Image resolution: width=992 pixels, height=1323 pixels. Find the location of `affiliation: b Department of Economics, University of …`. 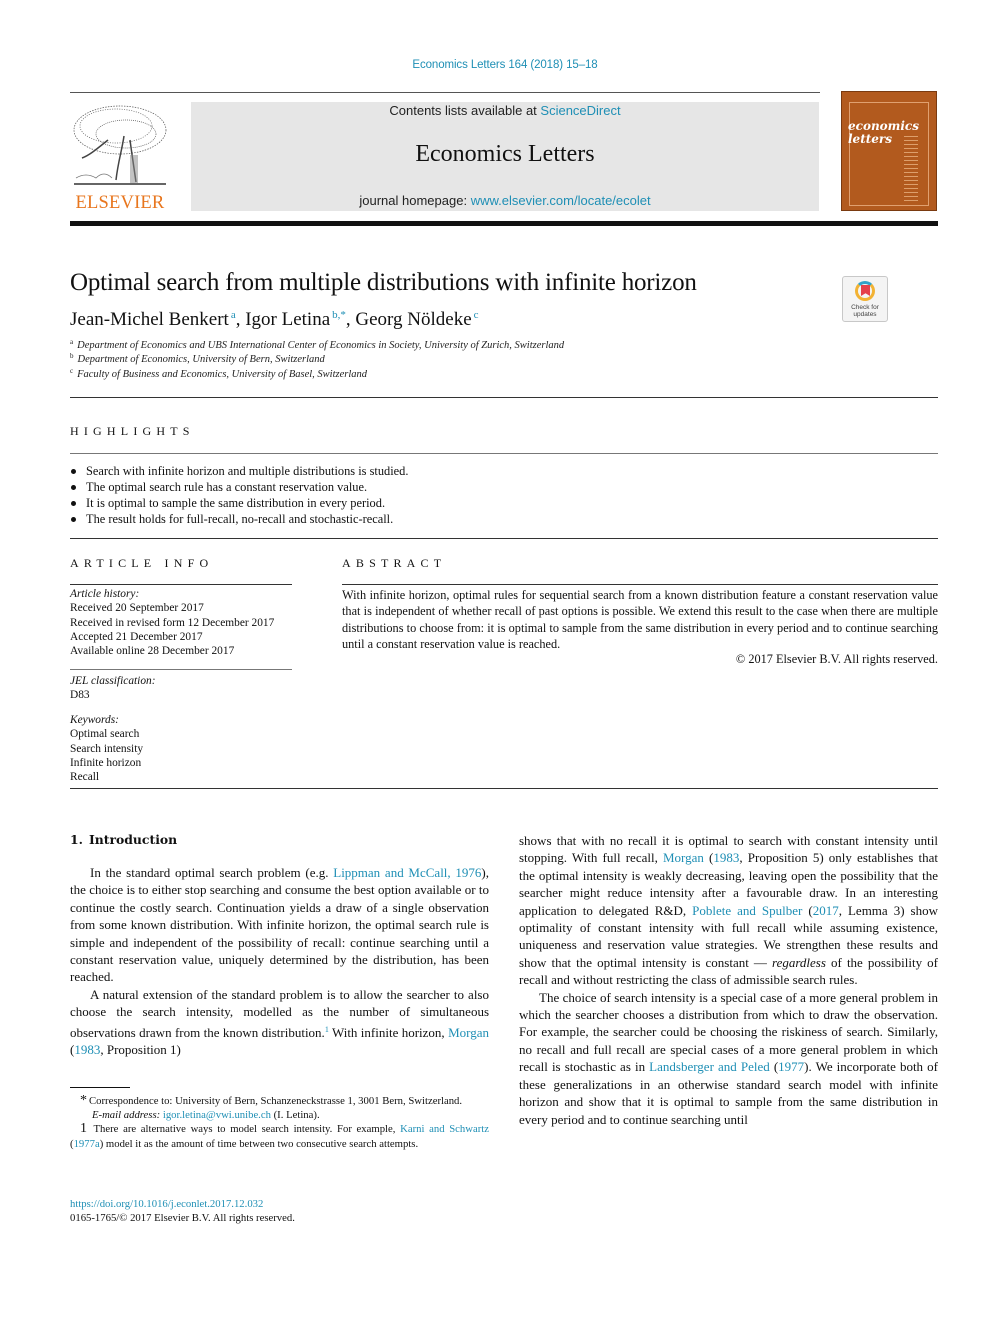

affiliation: b Department of Economics, University of … is located at coordinates (197, 358).